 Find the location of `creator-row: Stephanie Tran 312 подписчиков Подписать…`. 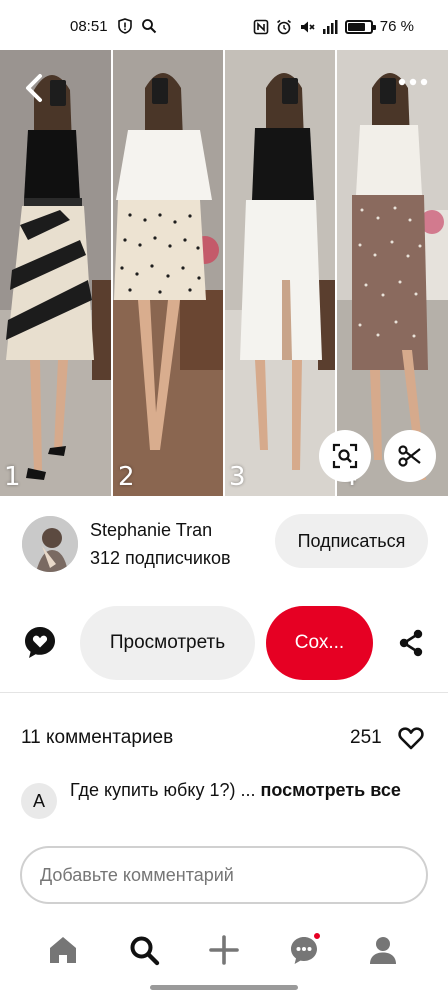

creator-row: Stephanie Tran 312 подписчиков Подписать… is located at coordinates (224, 544).